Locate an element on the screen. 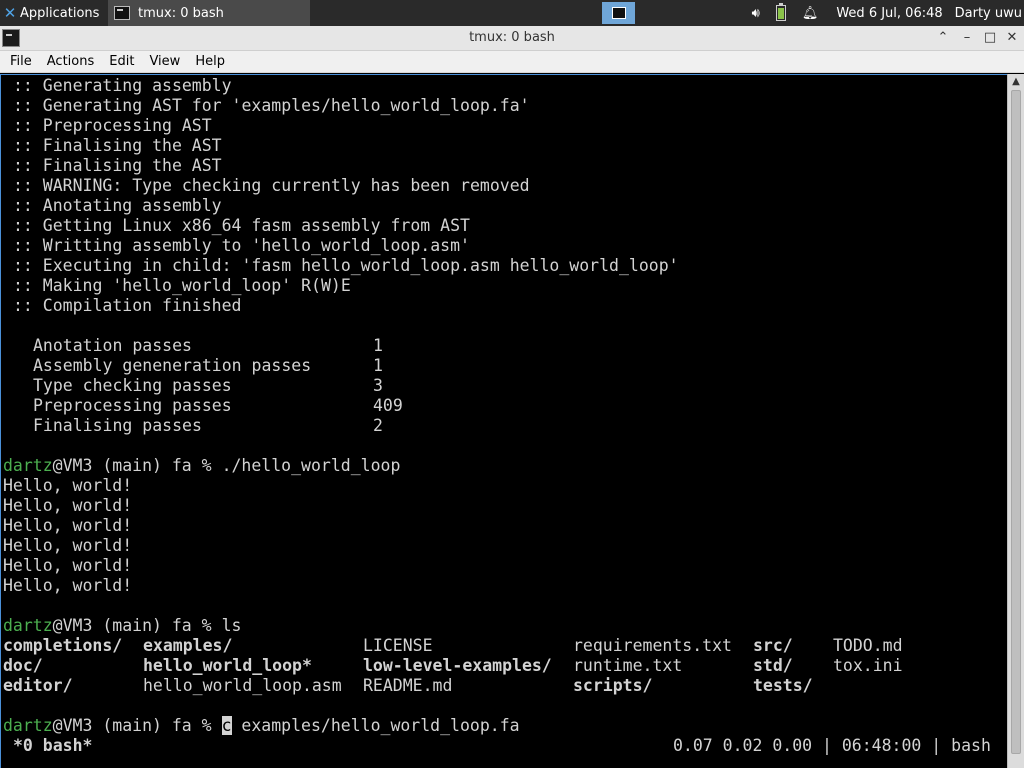 The height and width of the screenshot is (768, 1024). ls-entry-file: runtime.txt is located at coordinates (628, 665).